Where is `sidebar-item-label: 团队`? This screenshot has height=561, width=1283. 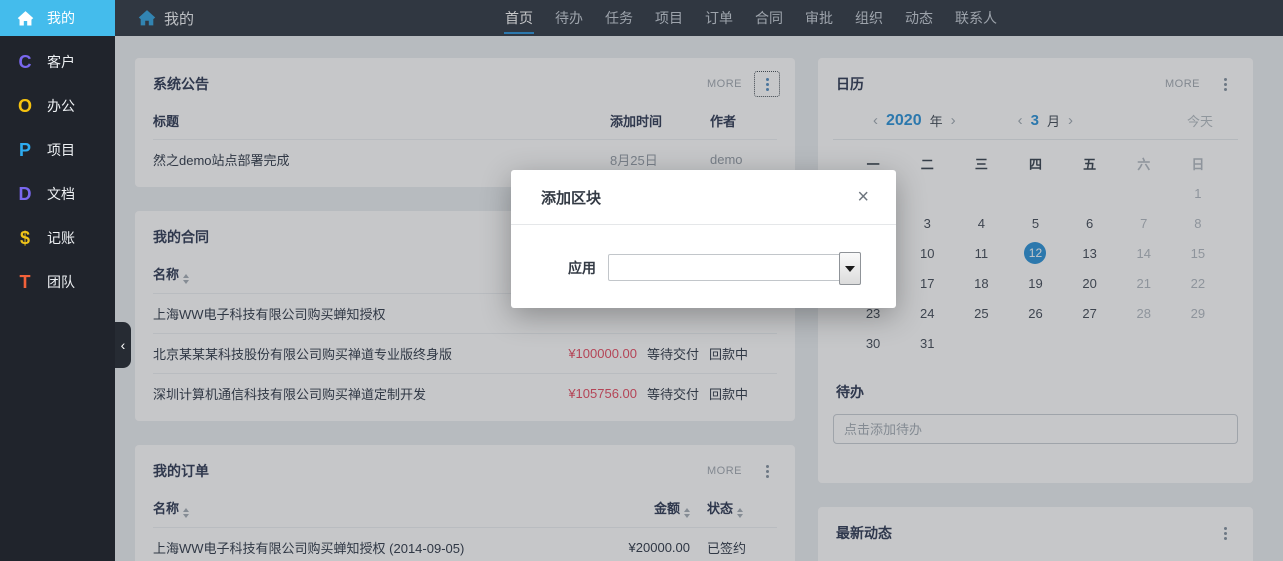
sidebar-item-label: 团队 is located at coordinates (61, 282).